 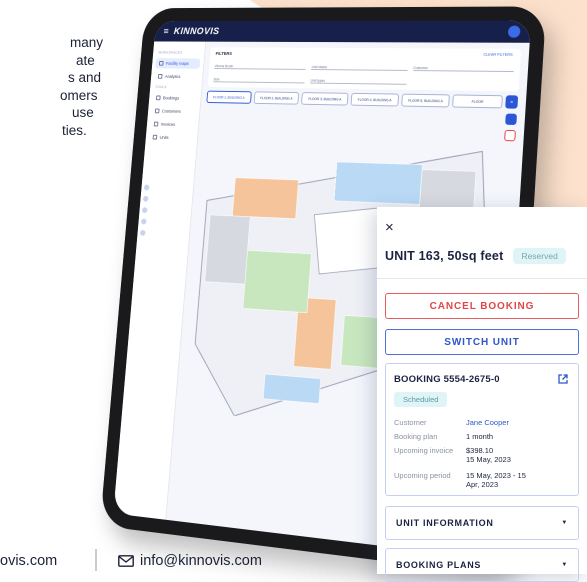 I want to click on avatar, so click(x=514, y=31).